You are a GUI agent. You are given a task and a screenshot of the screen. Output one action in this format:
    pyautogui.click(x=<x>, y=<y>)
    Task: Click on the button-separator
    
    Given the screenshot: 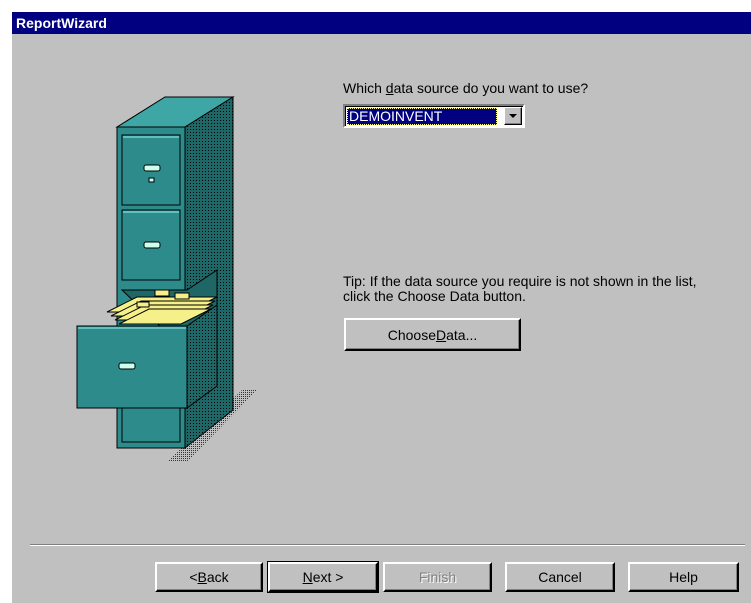 What is the action you would take?
    pyautogui.click(x=387, y=545)
    